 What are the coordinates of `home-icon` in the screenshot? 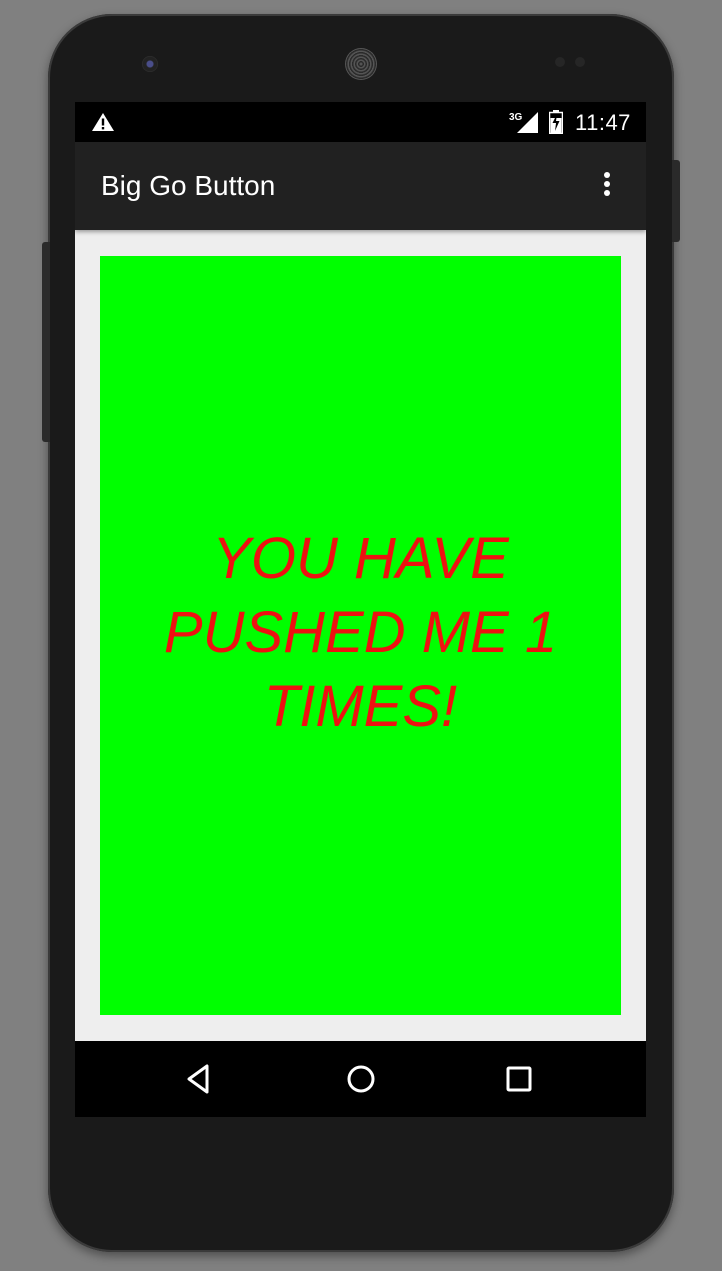 It's located at (361, 1079).